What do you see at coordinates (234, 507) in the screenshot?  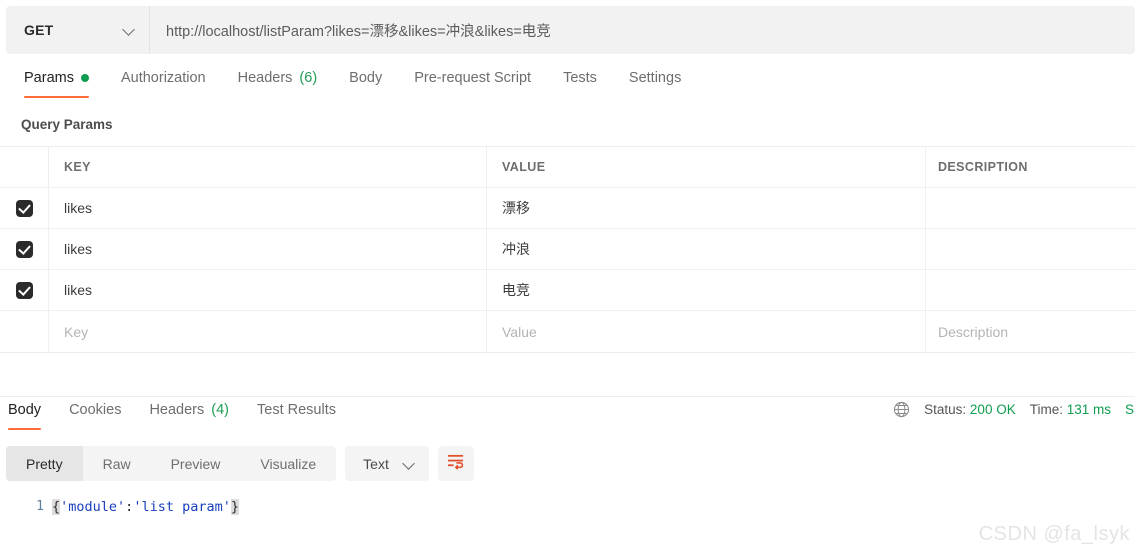 I see `close-brace: }` at bounding box center [234, 507].